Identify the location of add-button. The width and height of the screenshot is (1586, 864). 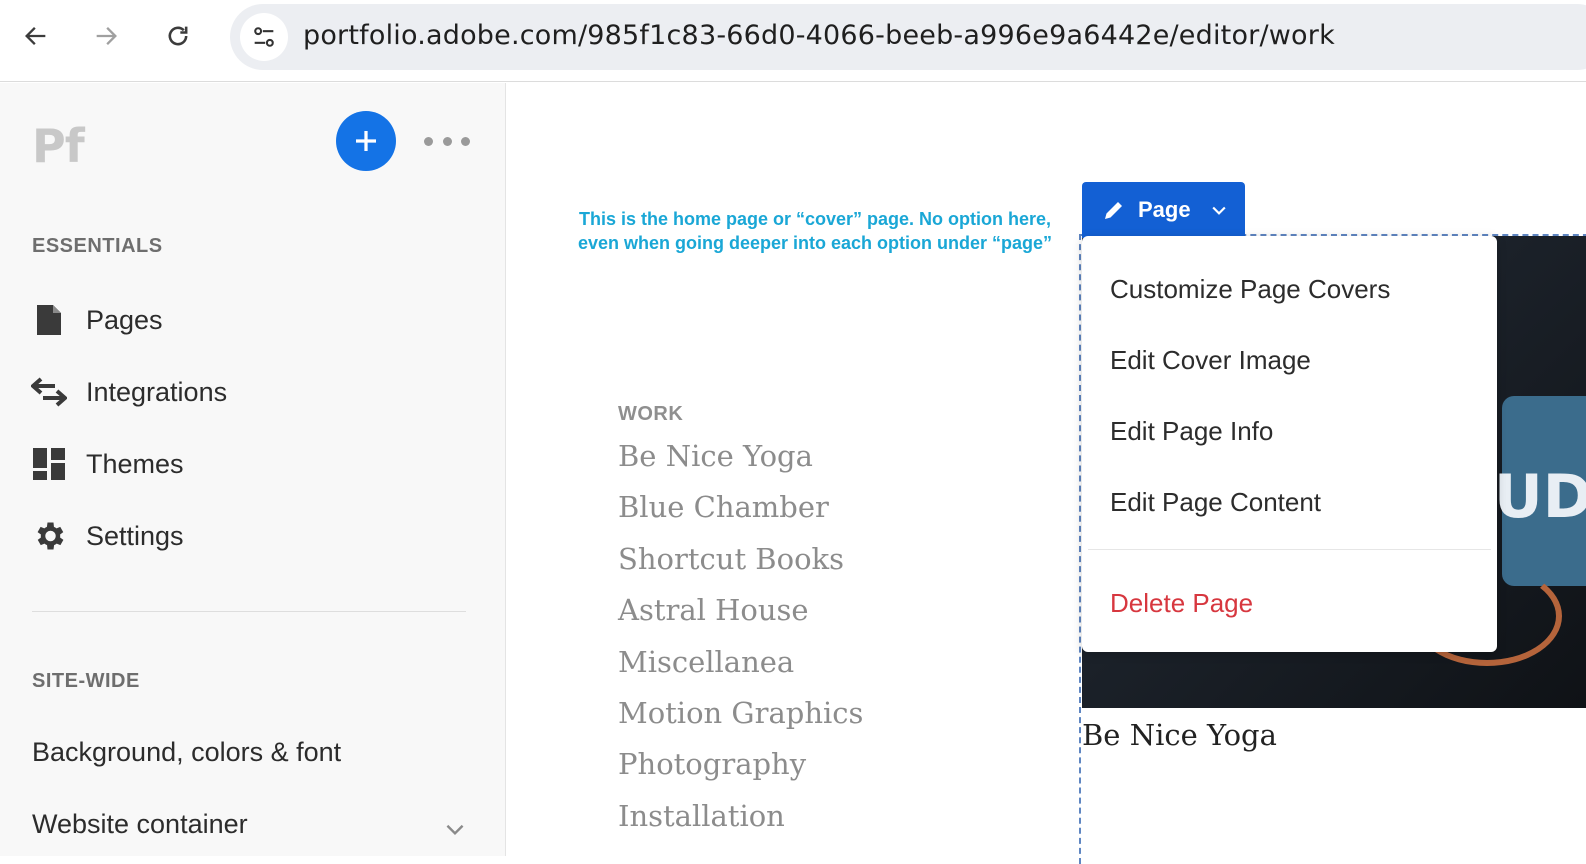
(366, 141).